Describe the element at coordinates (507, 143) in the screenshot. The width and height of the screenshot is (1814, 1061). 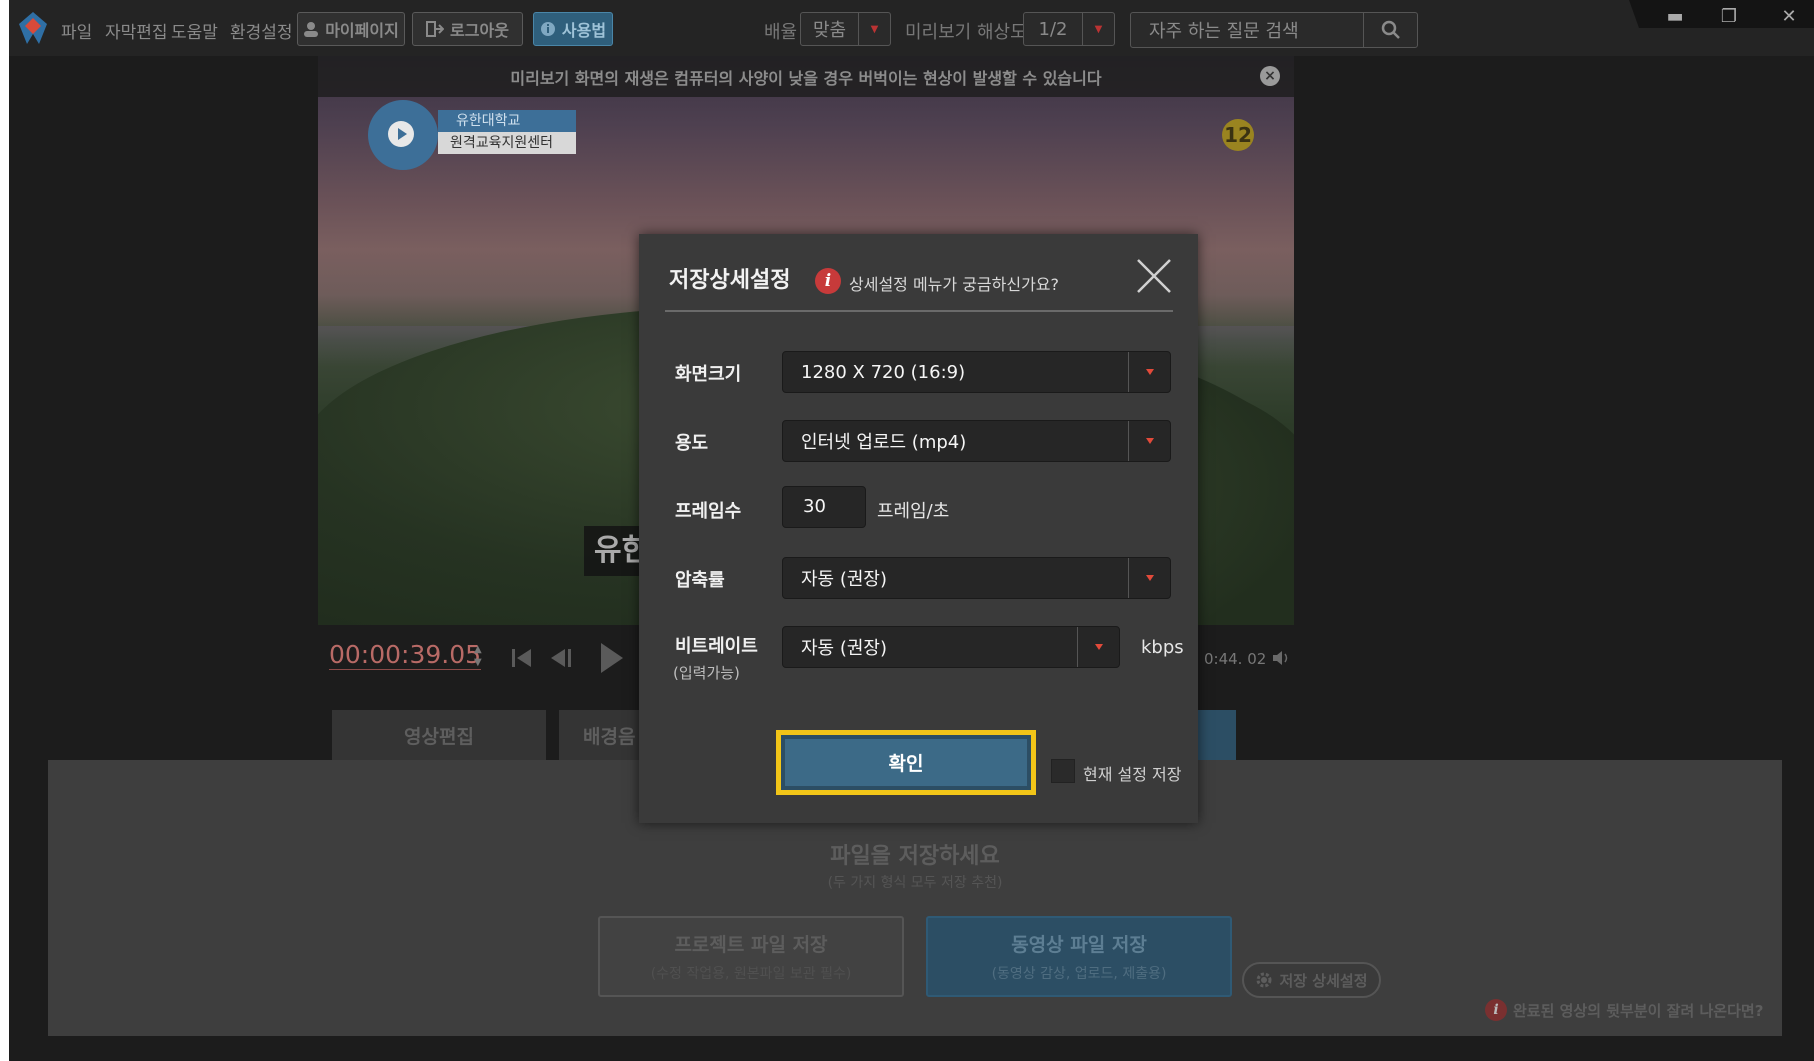
I see `badge-line2: 원격교육지원센터` at that location.